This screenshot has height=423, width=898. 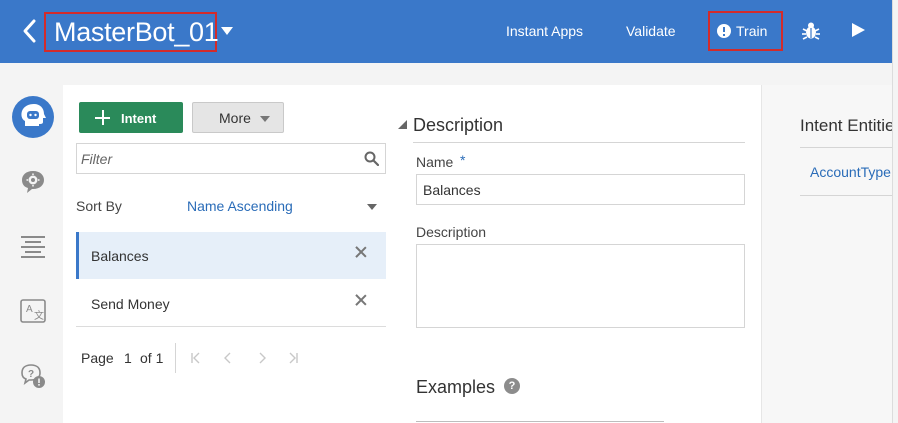 What do you see at coordinates (540, 421) in the screenshot?
I see `examples-input-underline` at bounding box center [540, 421].